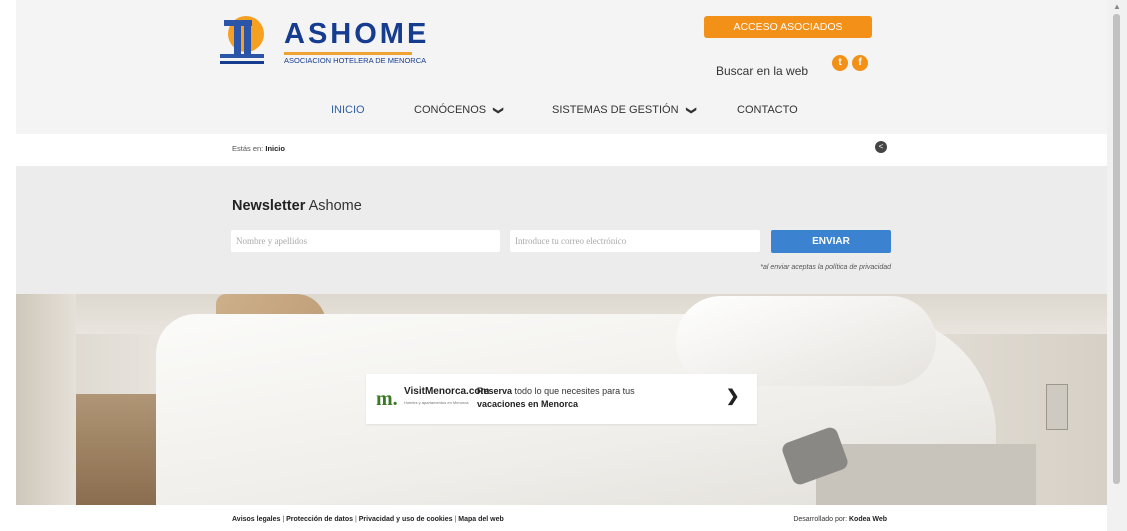 Image resolution: width=1127 pixels, height=531 pixels. I want to click on hero-left-wall, so click(46, 399).